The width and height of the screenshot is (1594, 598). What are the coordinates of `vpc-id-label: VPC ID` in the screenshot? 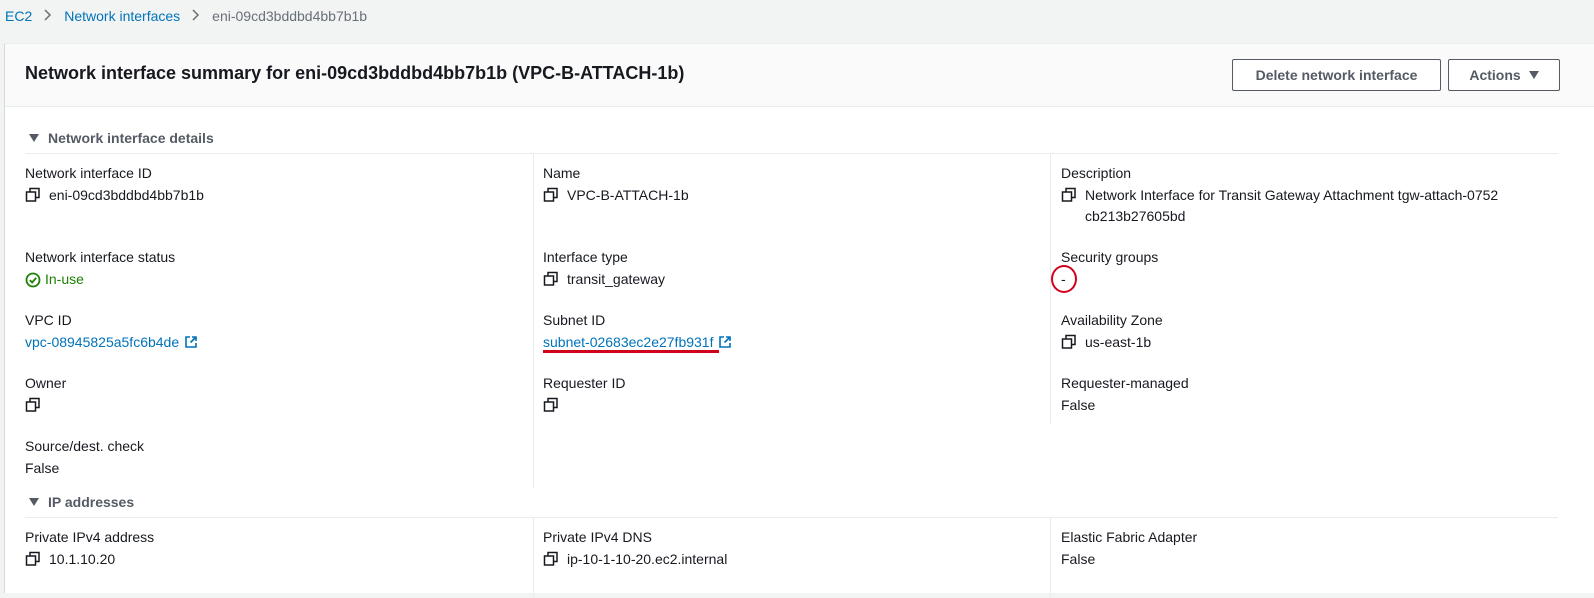 It's located at (48, 320).